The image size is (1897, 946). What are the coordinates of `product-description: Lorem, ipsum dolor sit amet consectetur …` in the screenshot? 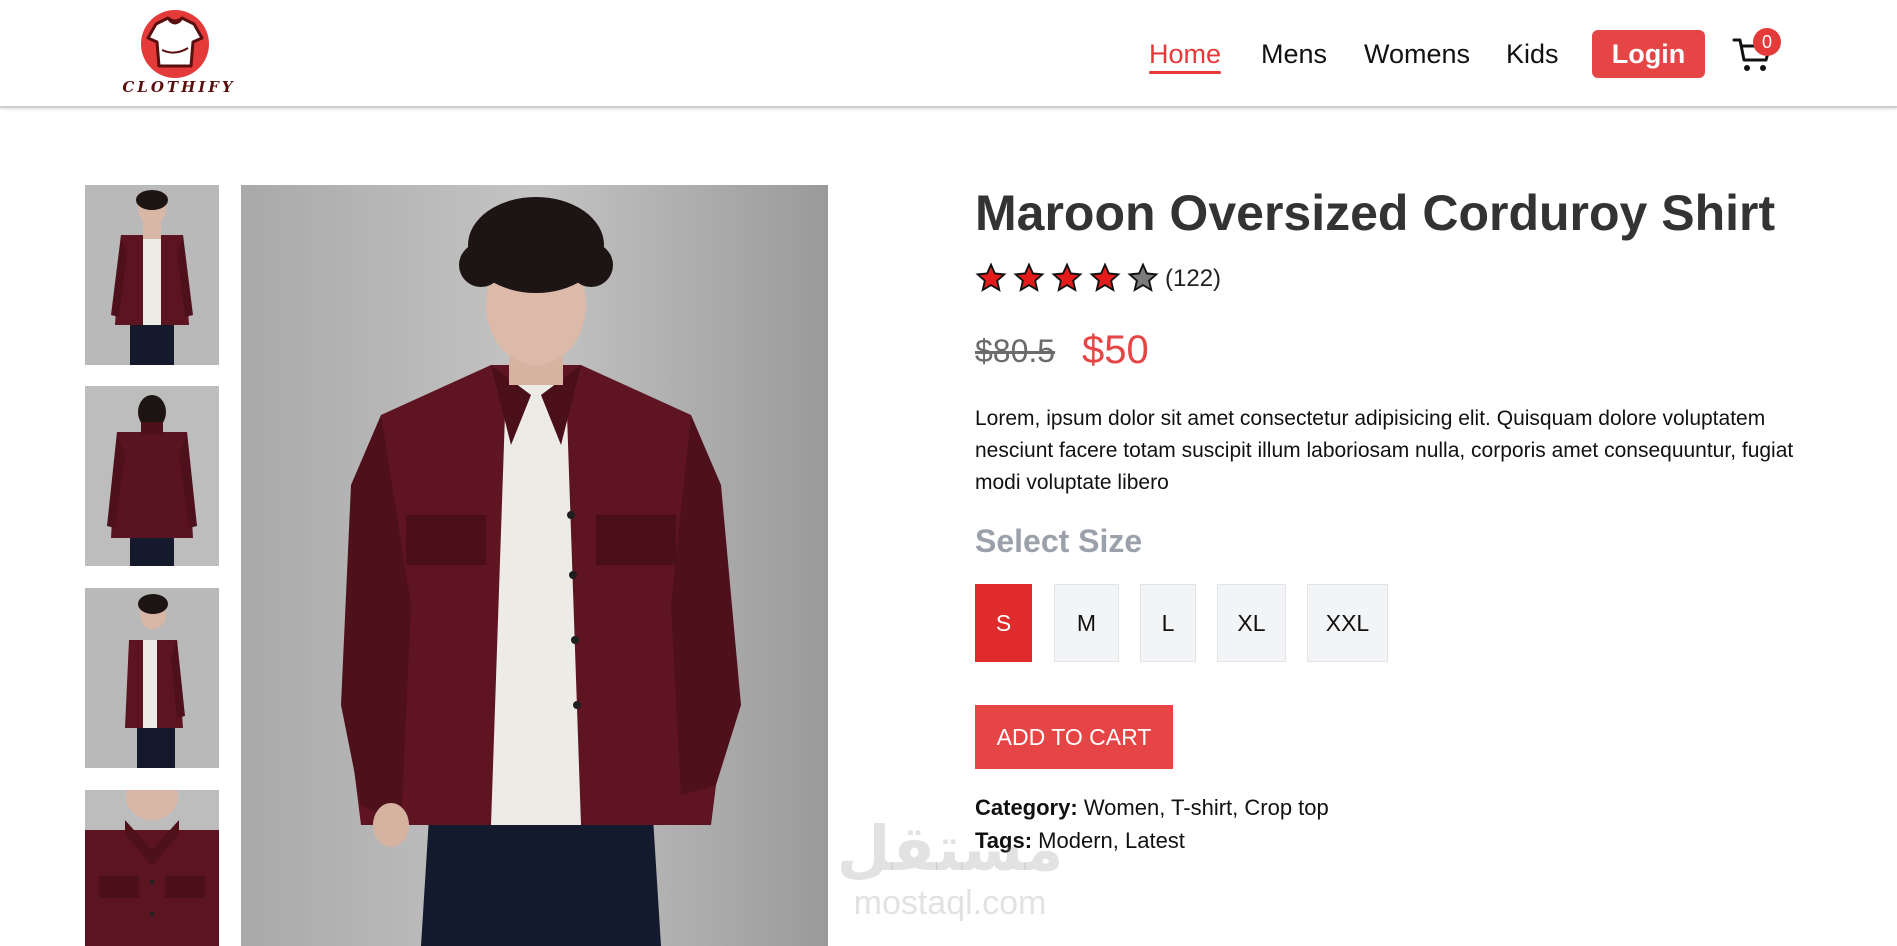 It's located at (1384, 450).